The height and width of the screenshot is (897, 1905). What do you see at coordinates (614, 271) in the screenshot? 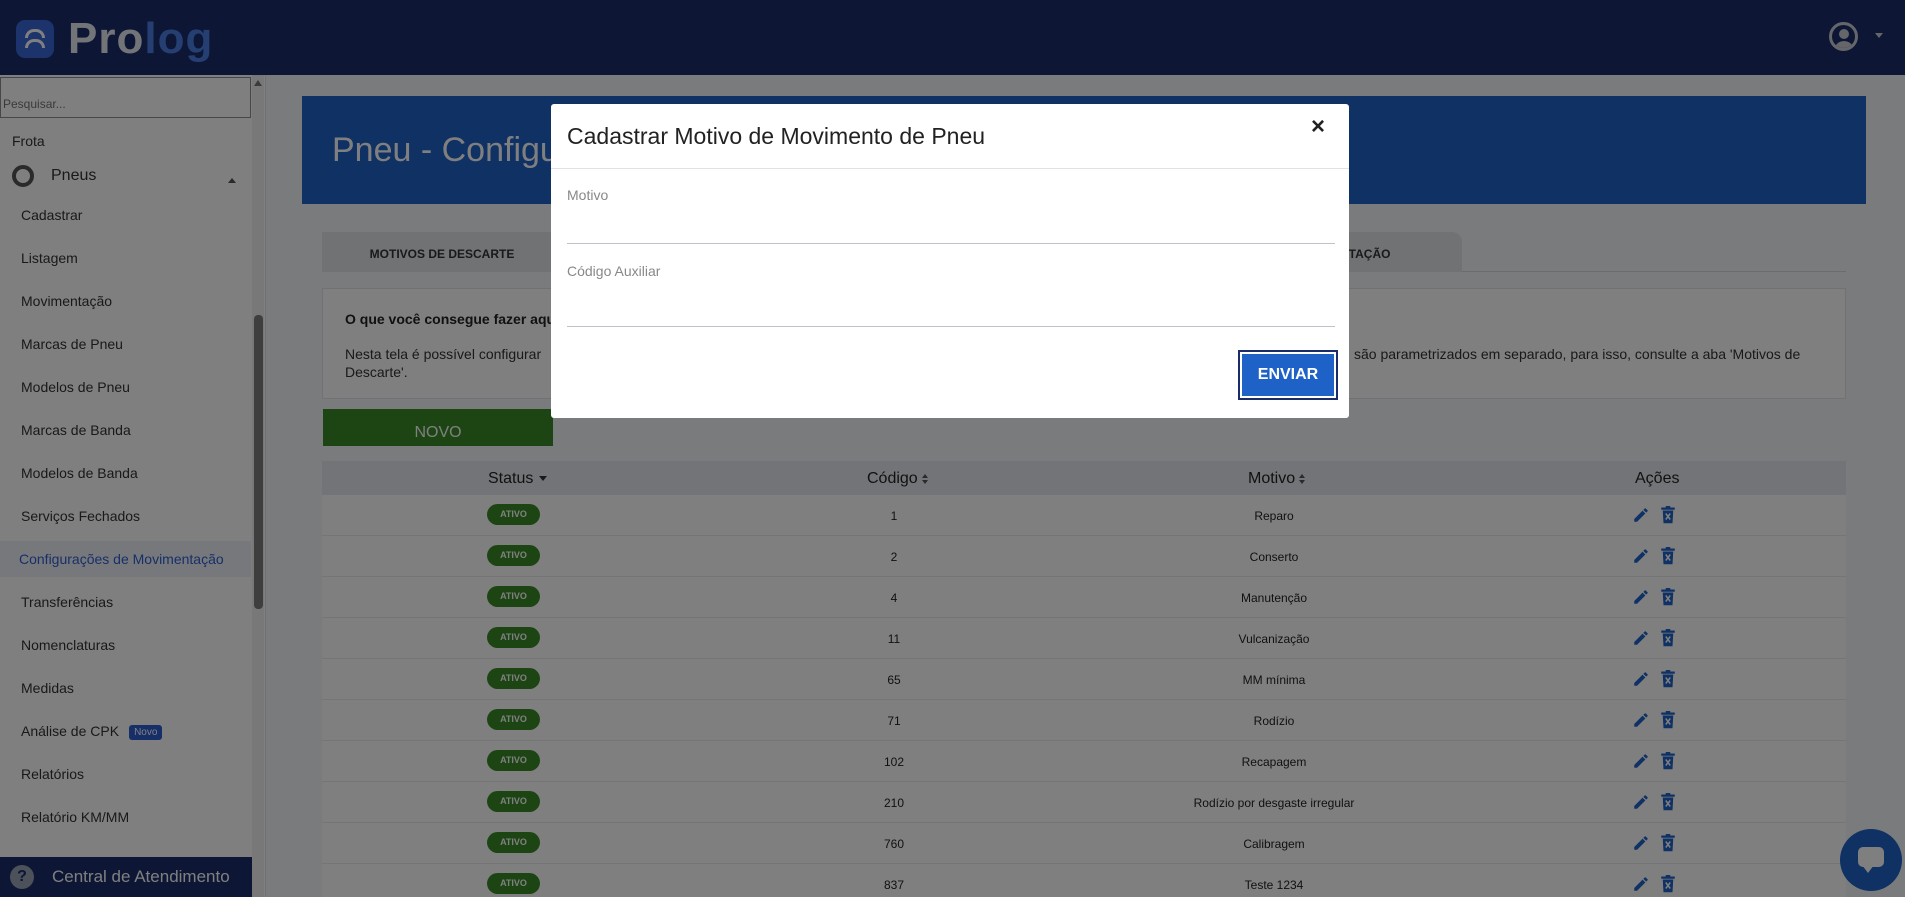
I see `codigo-auxiliar-label: Código Auxiliar` at bounding box center [614, 271].